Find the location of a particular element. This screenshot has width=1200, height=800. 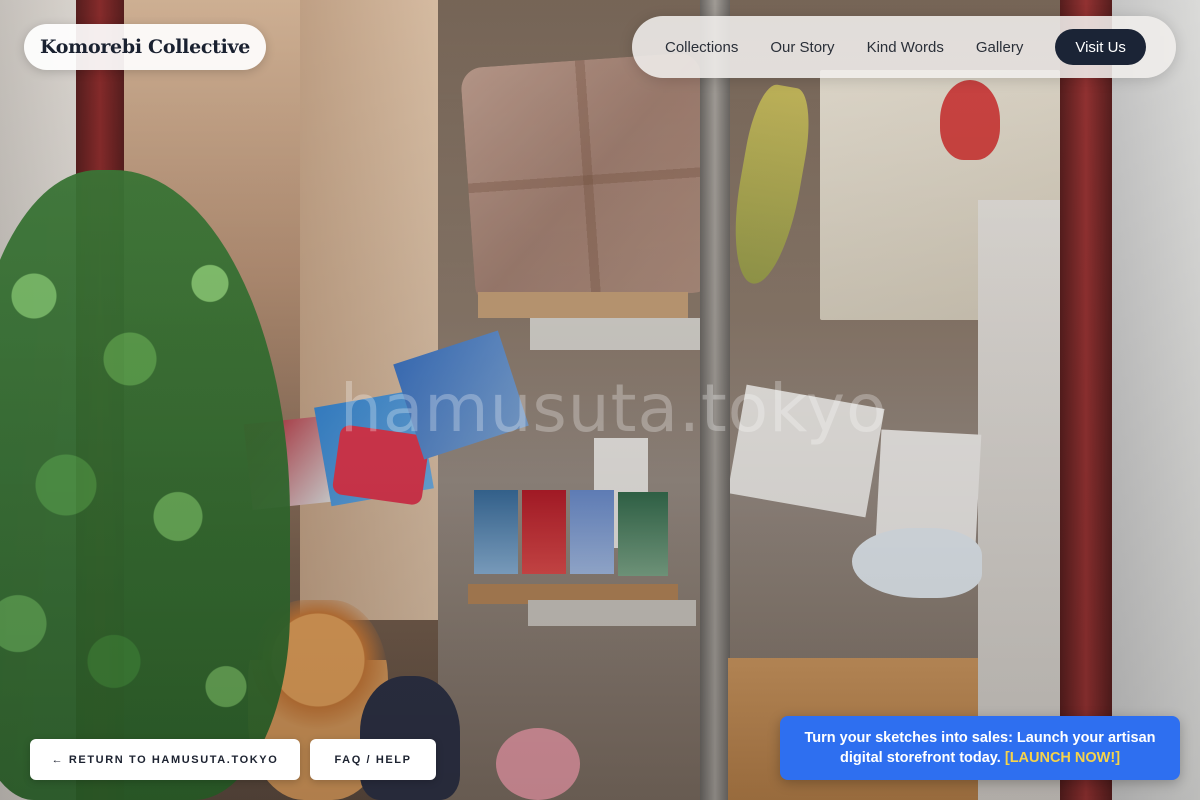

faq-help-button: FAQ / HELP is located at coordinates (373, 759).